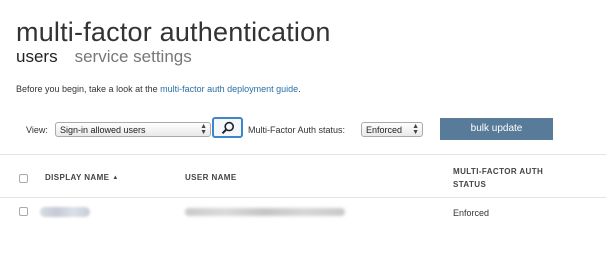 The height and width of the screenshot is (261, 606). I want to click on mfa-status-select-value: Enforced, so click(384, 130).